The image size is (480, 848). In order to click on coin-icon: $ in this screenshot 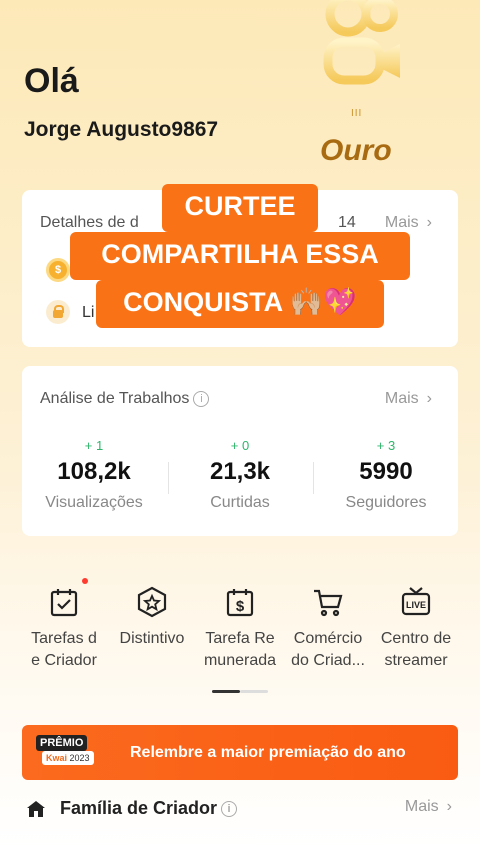, I will do `click(58, 270)`.